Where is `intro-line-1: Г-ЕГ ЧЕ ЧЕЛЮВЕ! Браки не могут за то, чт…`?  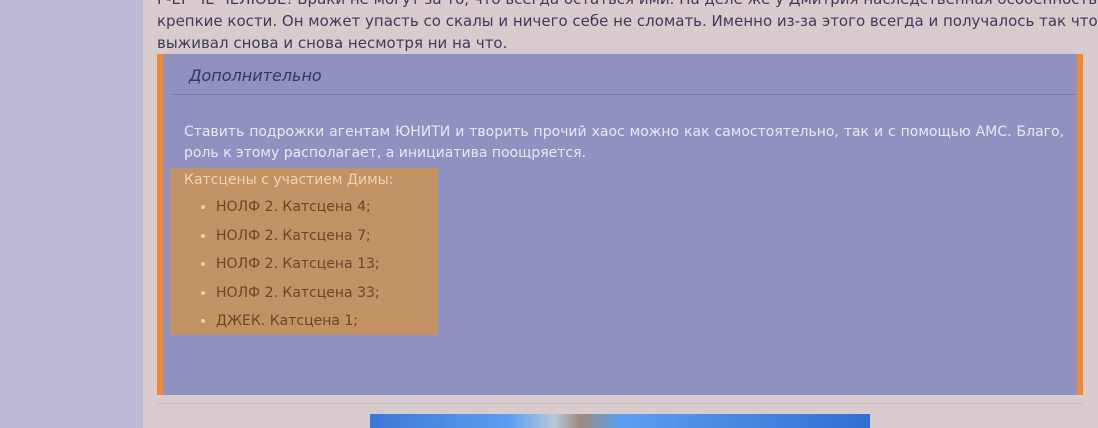
intro-line-1: Г-ЕГ ЧЕ ЧЕЛЮВЕ! Браки не могут за то, чт… is located at coordinates (627, 5).